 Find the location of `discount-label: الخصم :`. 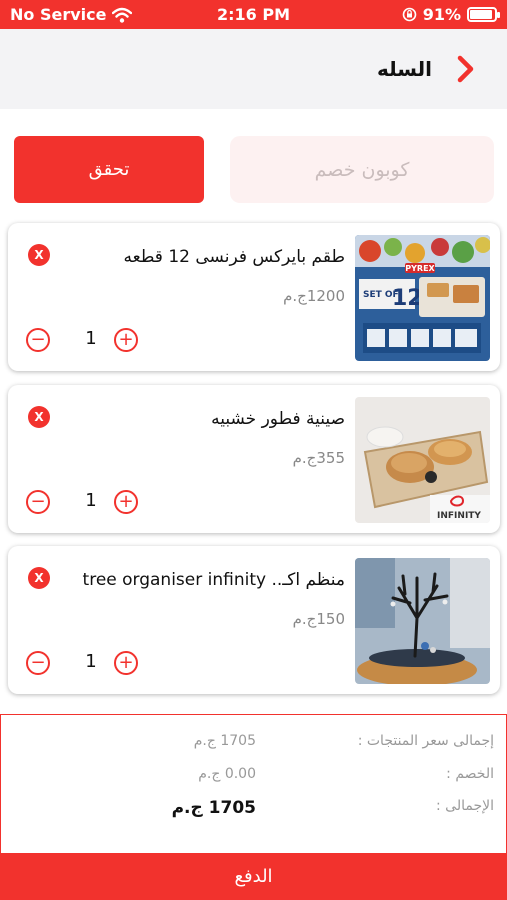

discount-label: الخصم : is located at coordinates (470, 774).